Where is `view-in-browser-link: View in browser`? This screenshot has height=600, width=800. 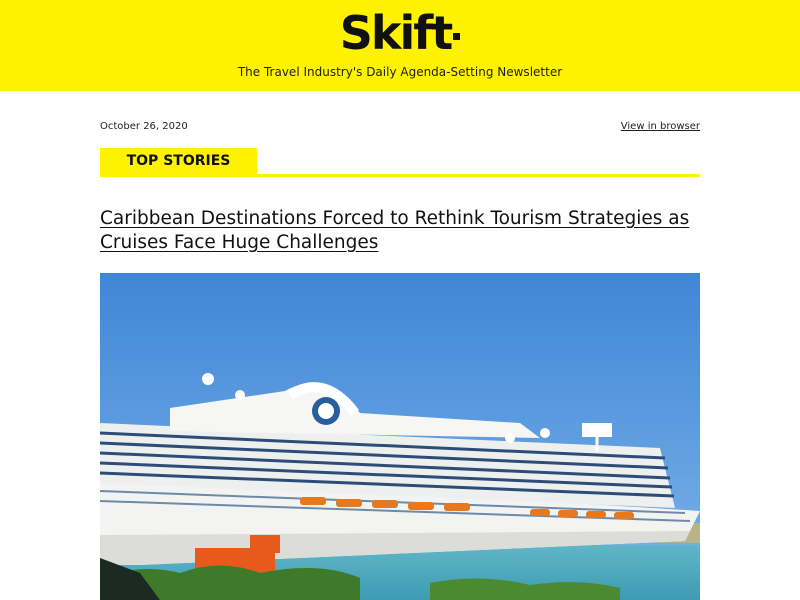 view-in-browser-link: View in browser is located at coordinates (660, 126).